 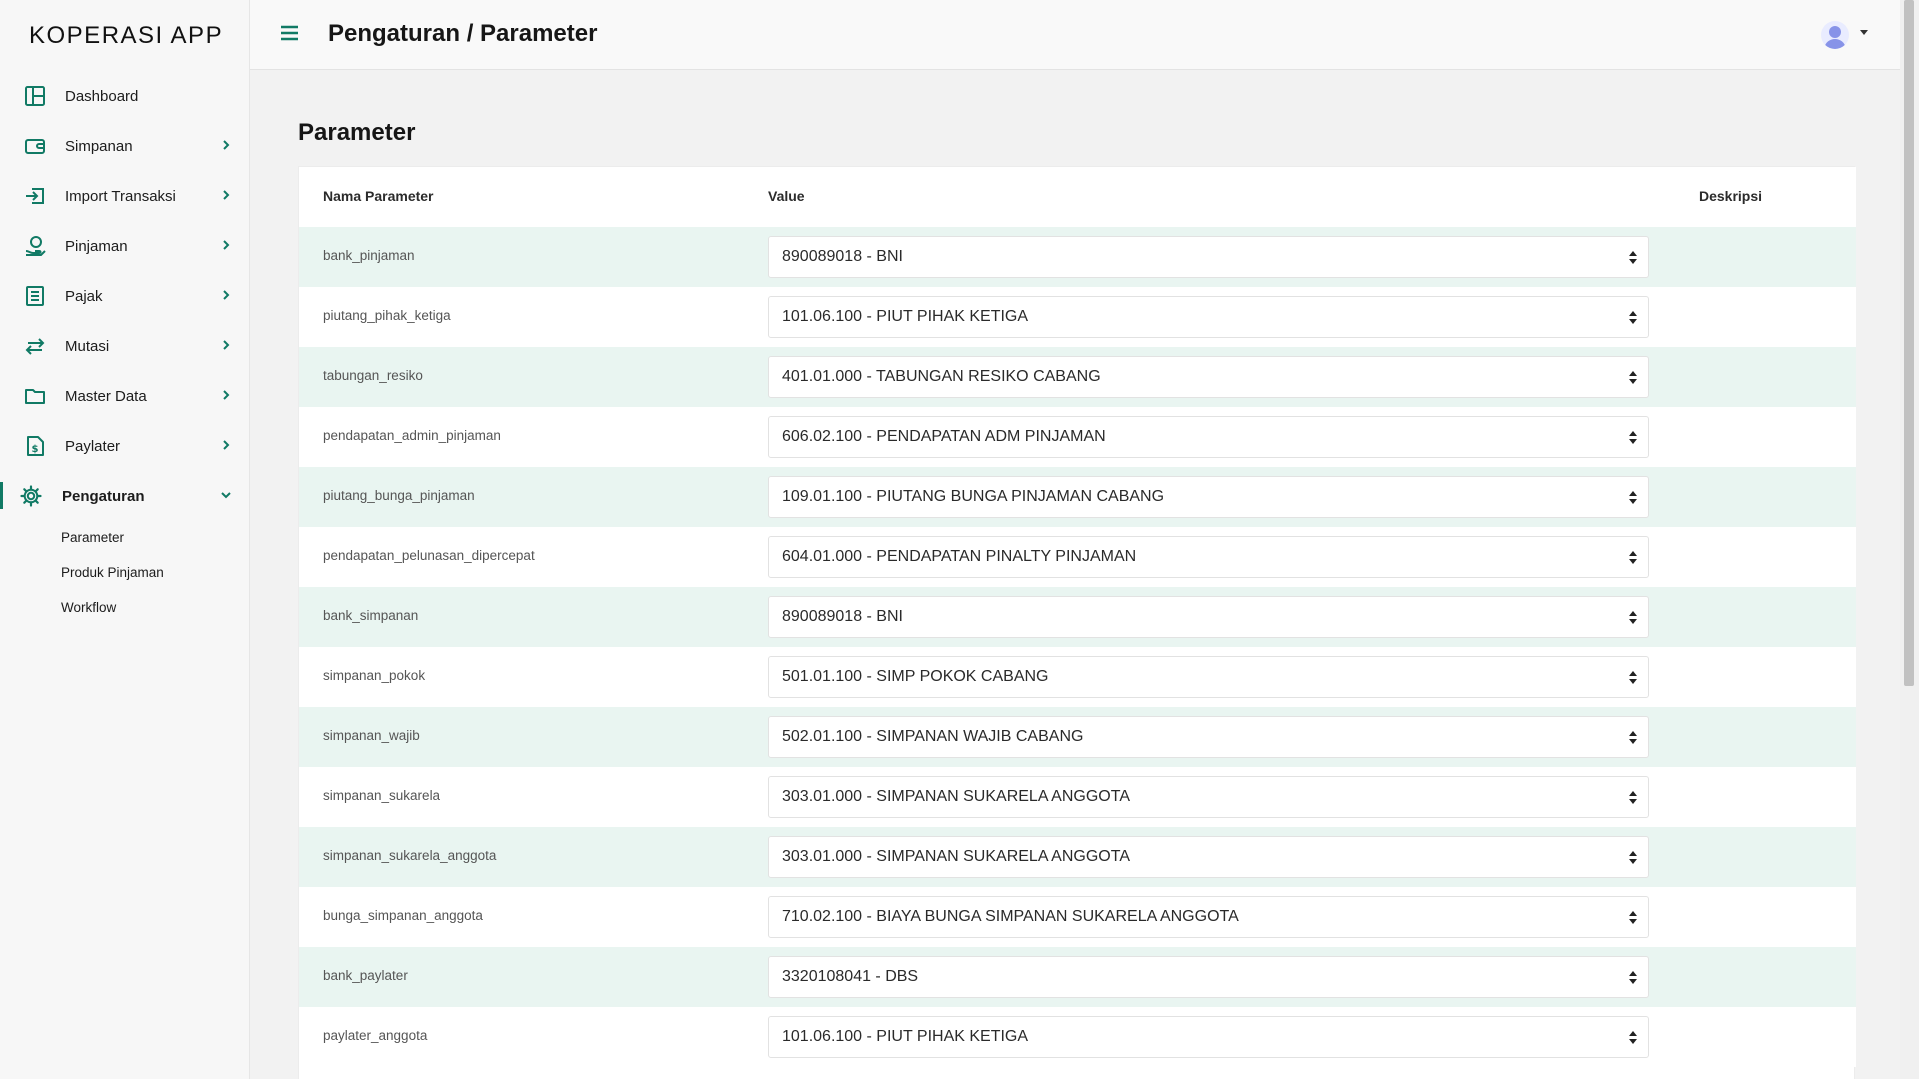 What do you see at coordinates (1208, 377) in the screenshot?
I see `parameter-value-select: 401.01.000 - TABUNGAN RESIKO CABANG` at bounding box center [1208, 377].